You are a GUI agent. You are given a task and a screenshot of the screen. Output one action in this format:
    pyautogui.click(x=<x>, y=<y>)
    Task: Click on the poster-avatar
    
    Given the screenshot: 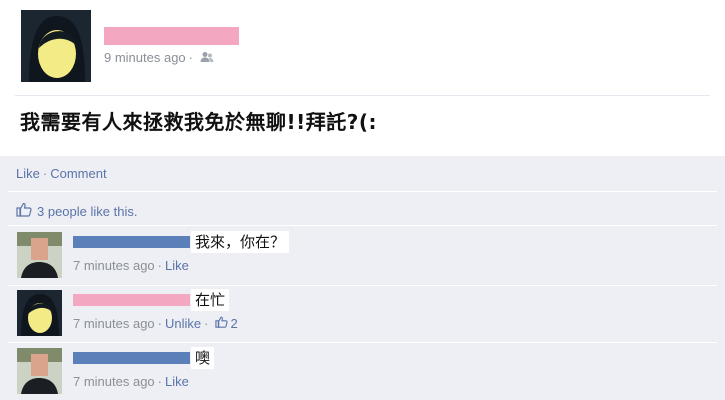 What is the action you would take?
    pyautogui.click(x=56, y=46)
    